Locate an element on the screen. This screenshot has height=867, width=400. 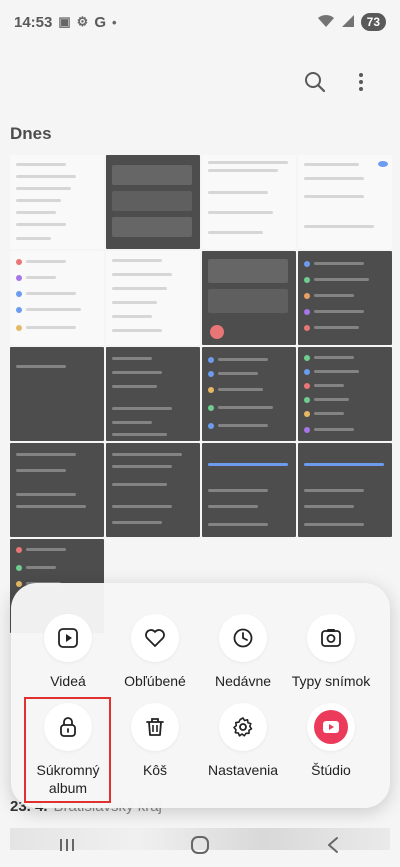
menu-item-trash: Kôš is located at coordinates (155, 741).